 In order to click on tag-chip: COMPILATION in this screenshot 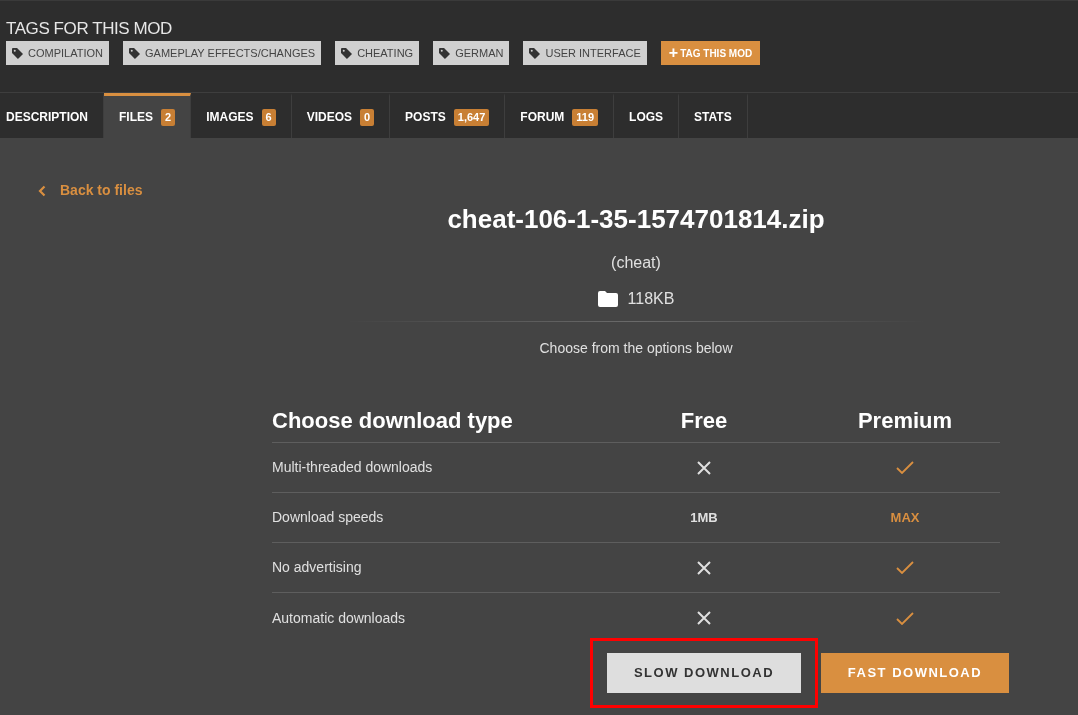, I will do `click(57, 53)`.